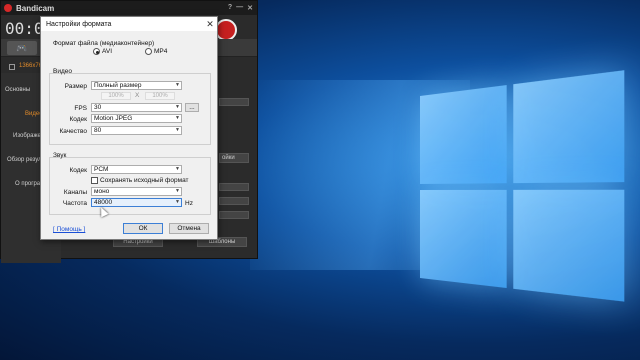 This screenshot has width=640, height=360. Describe the element at coordinates (116, 96) in the screenshot. I see `scale-width-field: 100%` at that location.